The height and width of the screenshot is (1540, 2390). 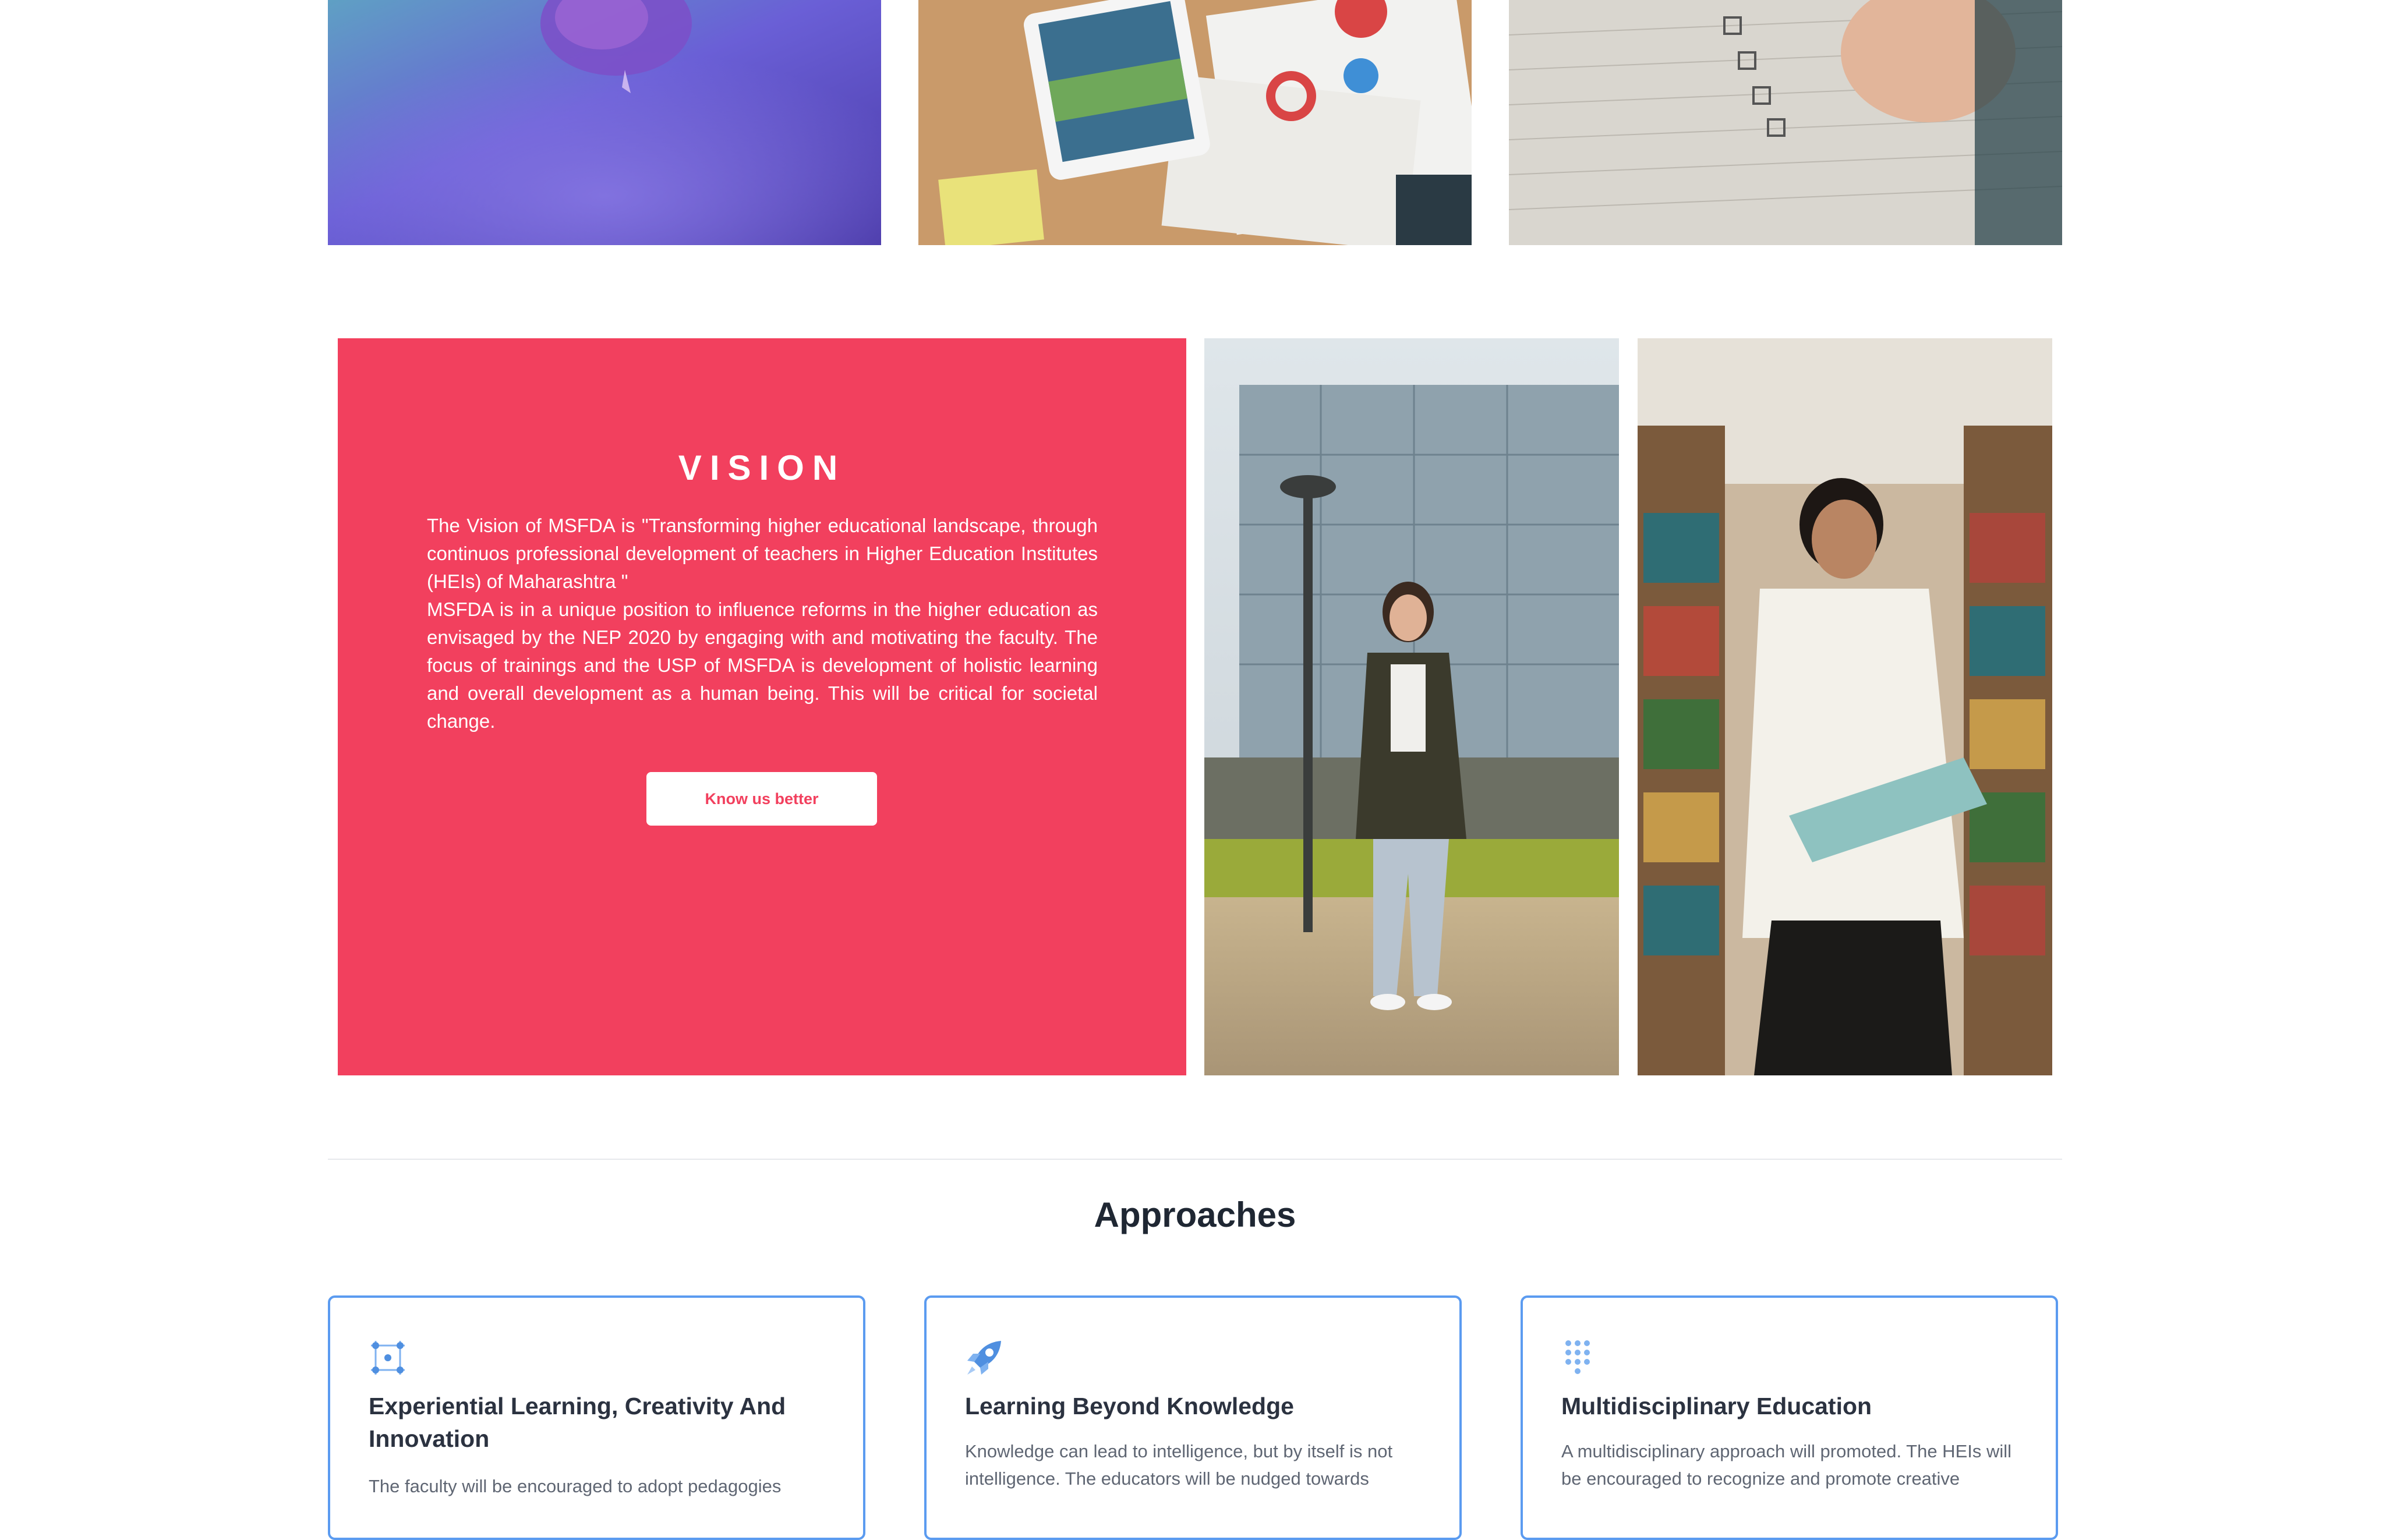 What do you see at coordinates (1785, 122) in the screenshot?
I see `checklist-thumbnail-image` at bounding box center [1785, 122].